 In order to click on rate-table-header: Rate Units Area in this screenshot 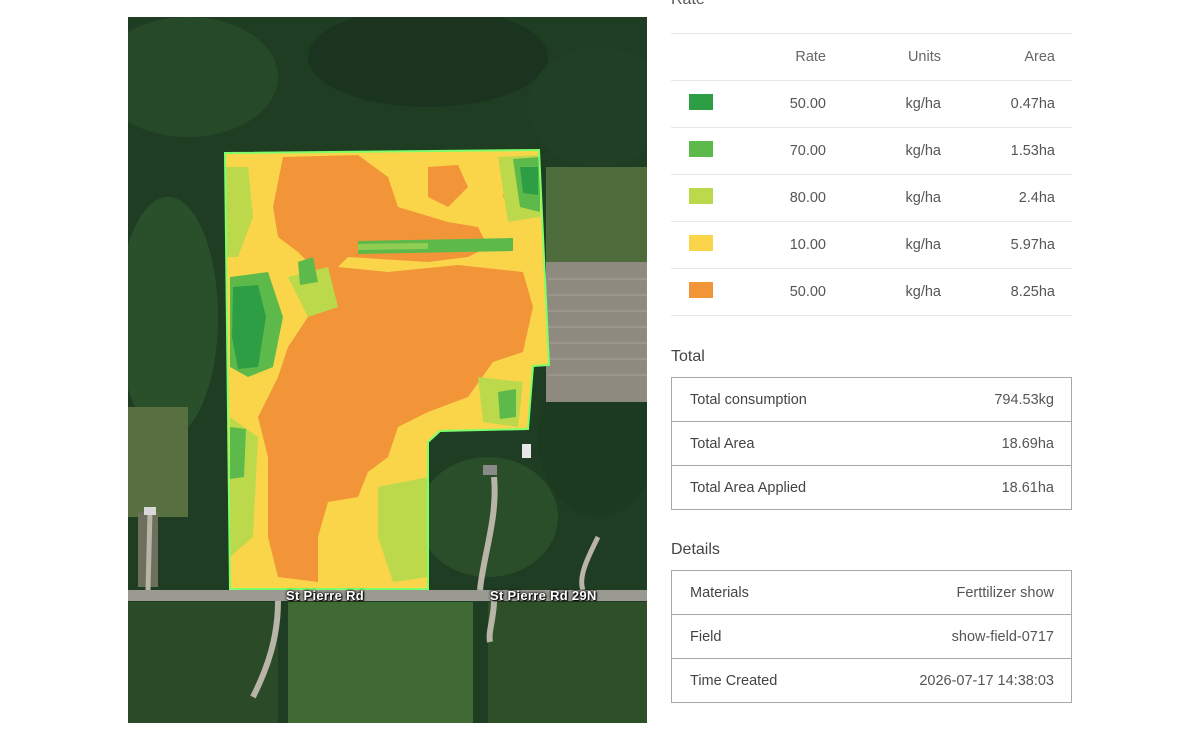, I will do `click(871, 56)`.